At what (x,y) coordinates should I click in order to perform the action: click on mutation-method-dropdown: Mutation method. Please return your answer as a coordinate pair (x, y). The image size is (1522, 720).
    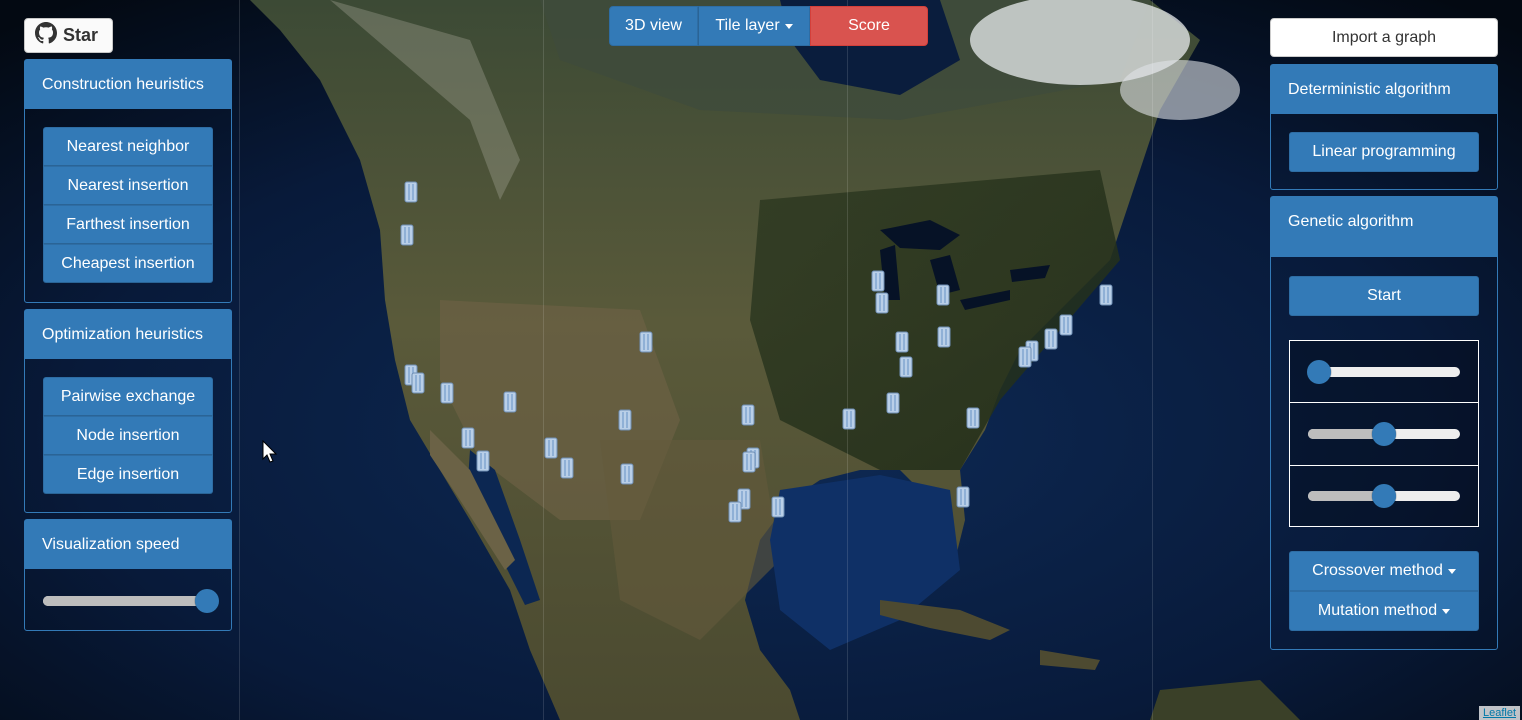
    Looking at the image, I should click on (1384, 611).